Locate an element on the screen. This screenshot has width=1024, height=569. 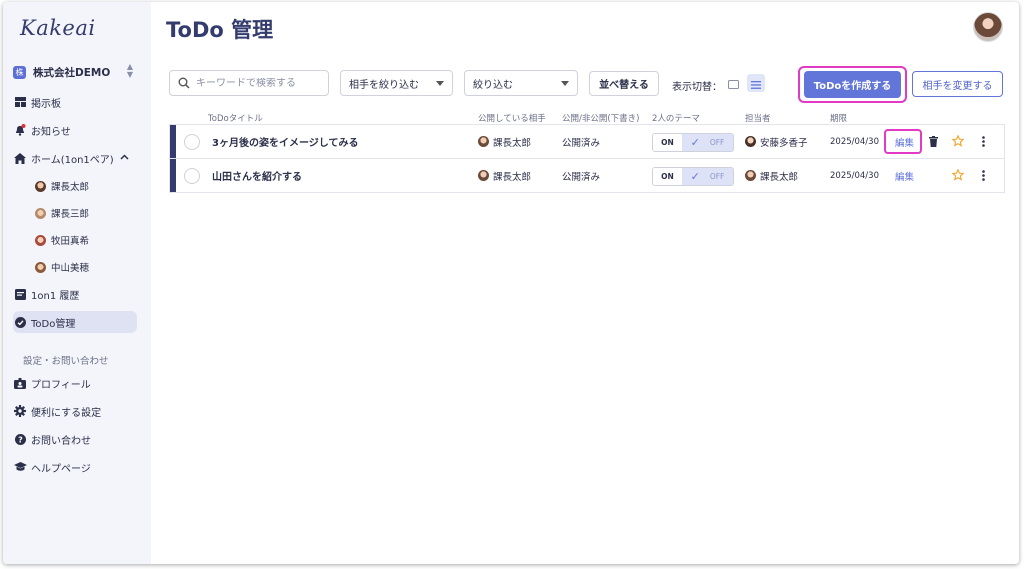
sidebar-item-label: ヘルプページ is located at coordinates (61, 469).